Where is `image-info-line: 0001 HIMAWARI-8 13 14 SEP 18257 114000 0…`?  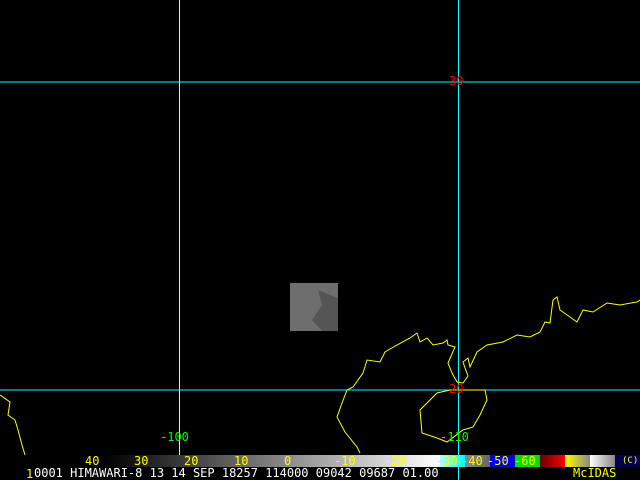 image-info-line: 0001 HIMAWARI-8 13 14 SEP 18257 114000 0… is located at coordinates (236, 473).